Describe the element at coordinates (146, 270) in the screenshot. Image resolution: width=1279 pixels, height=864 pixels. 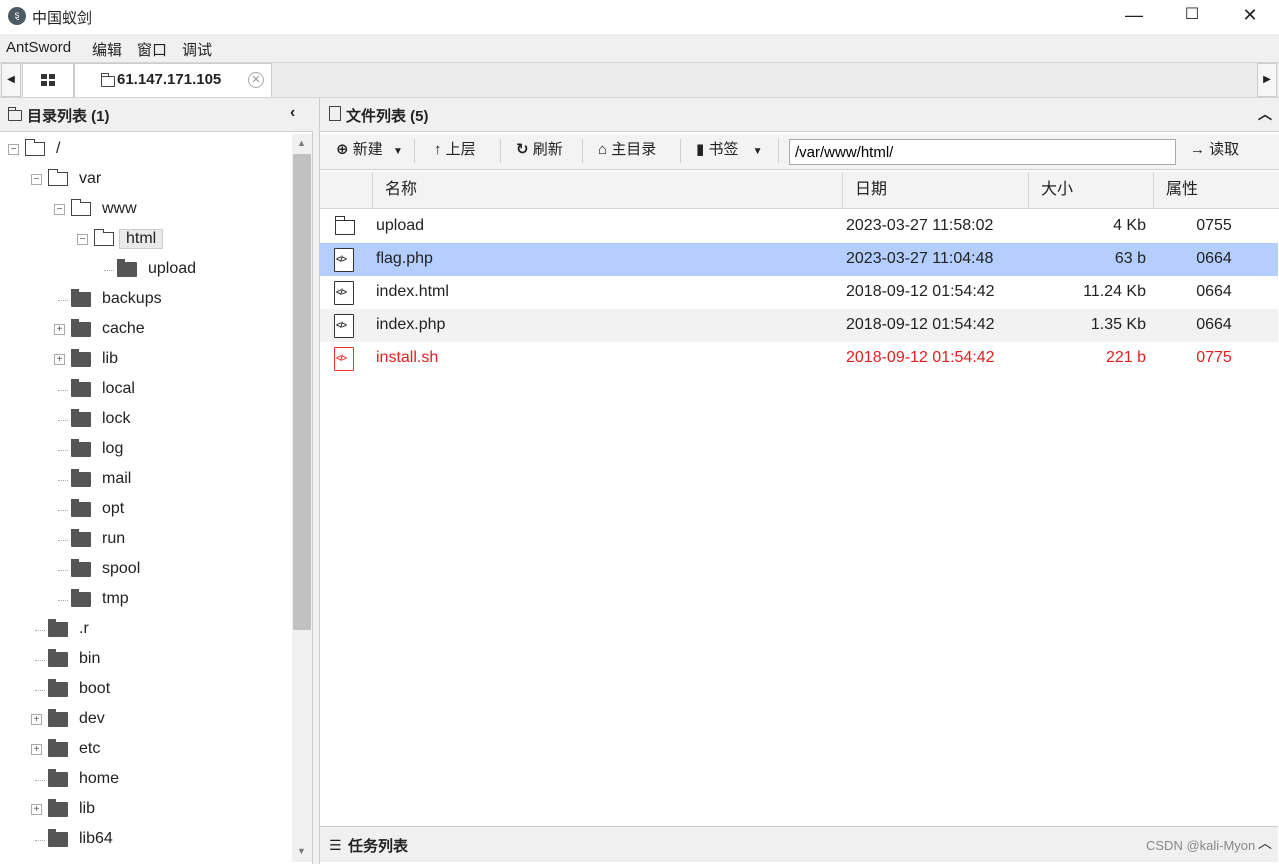
I see `tree-node: upload` at that location.